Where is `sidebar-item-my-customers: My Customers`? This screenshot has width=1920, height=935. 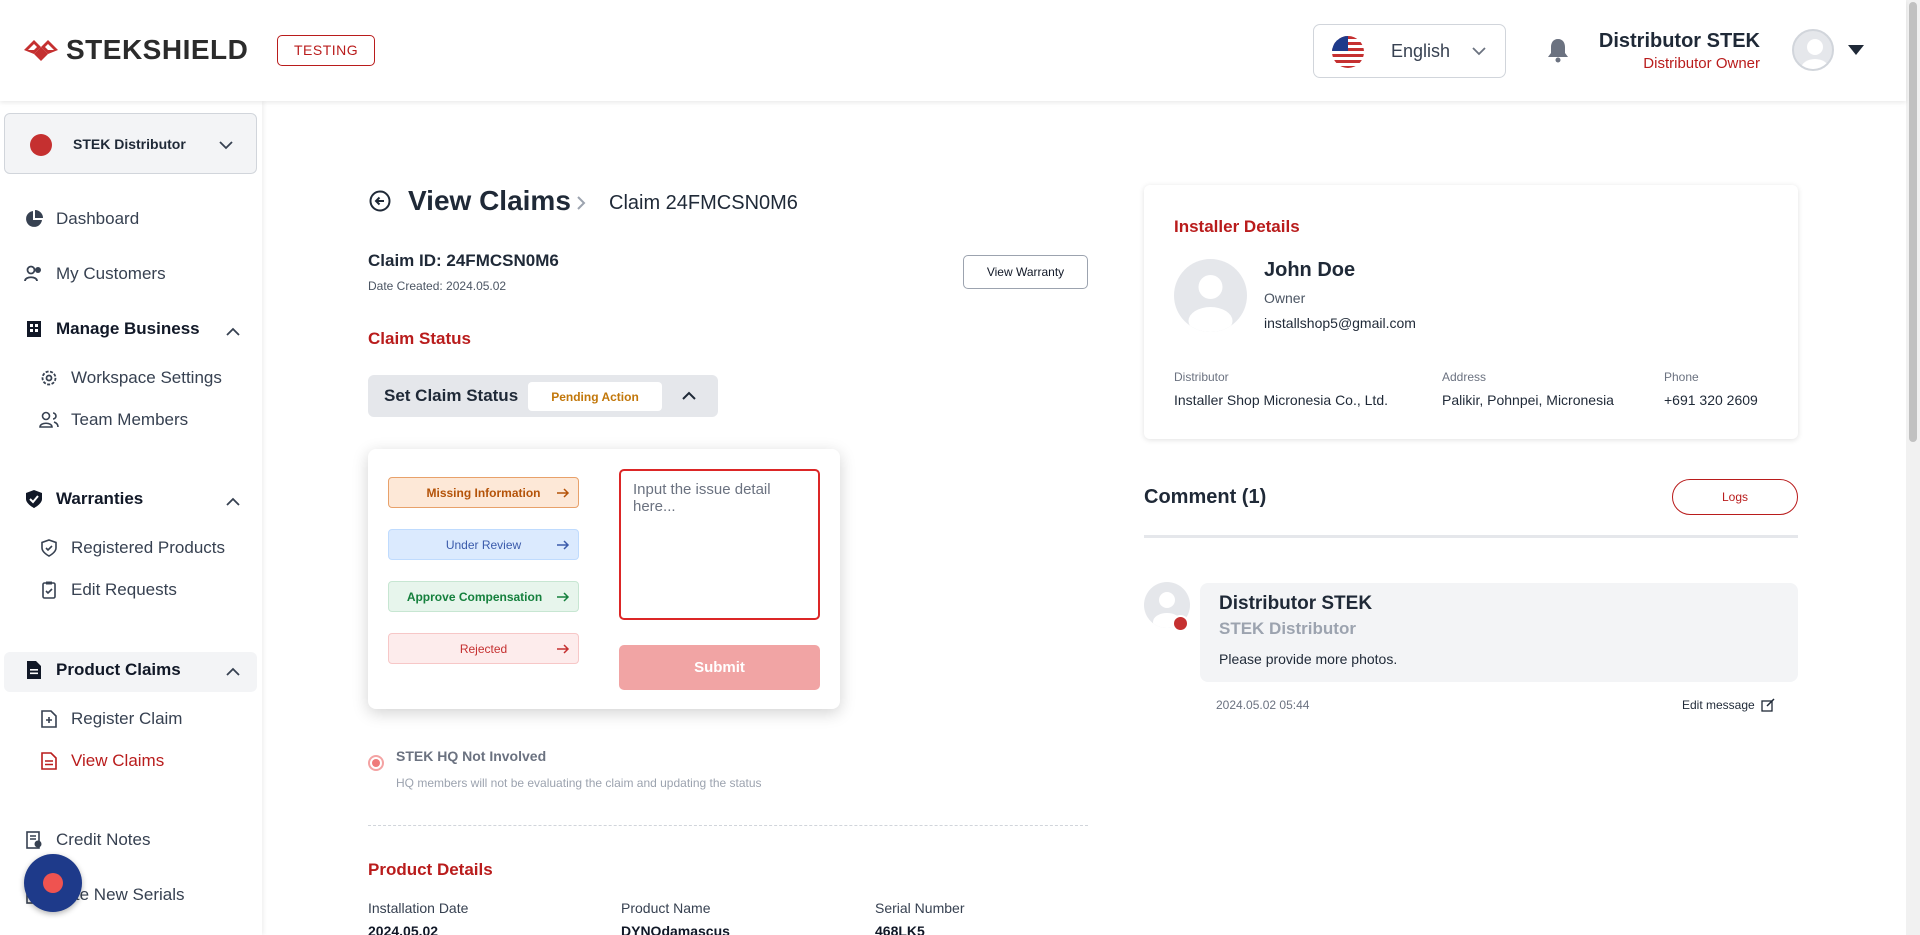 sidebar-item-my-customers: My Customers is located at coordinates (95, 274).